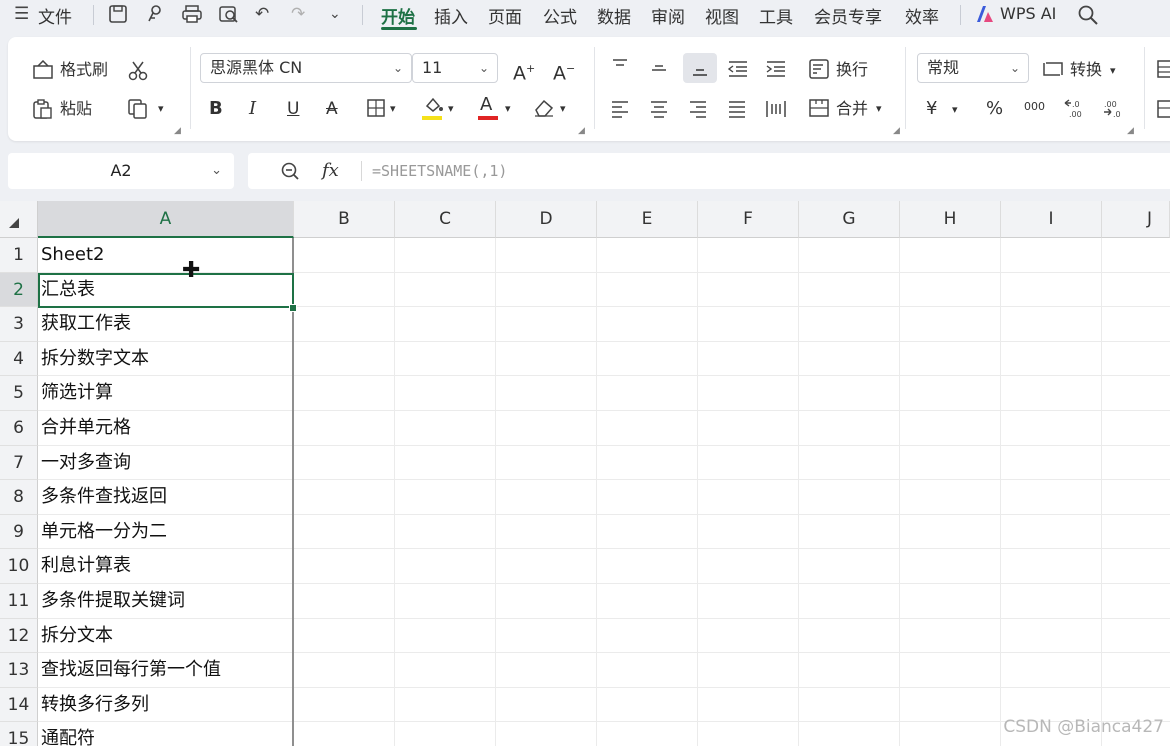 This screenshot has height=746, width=1170. What do you see at coordinates (138, 111) in the screenshot?
I see `copy-icon` at bounding box center [138, 111].